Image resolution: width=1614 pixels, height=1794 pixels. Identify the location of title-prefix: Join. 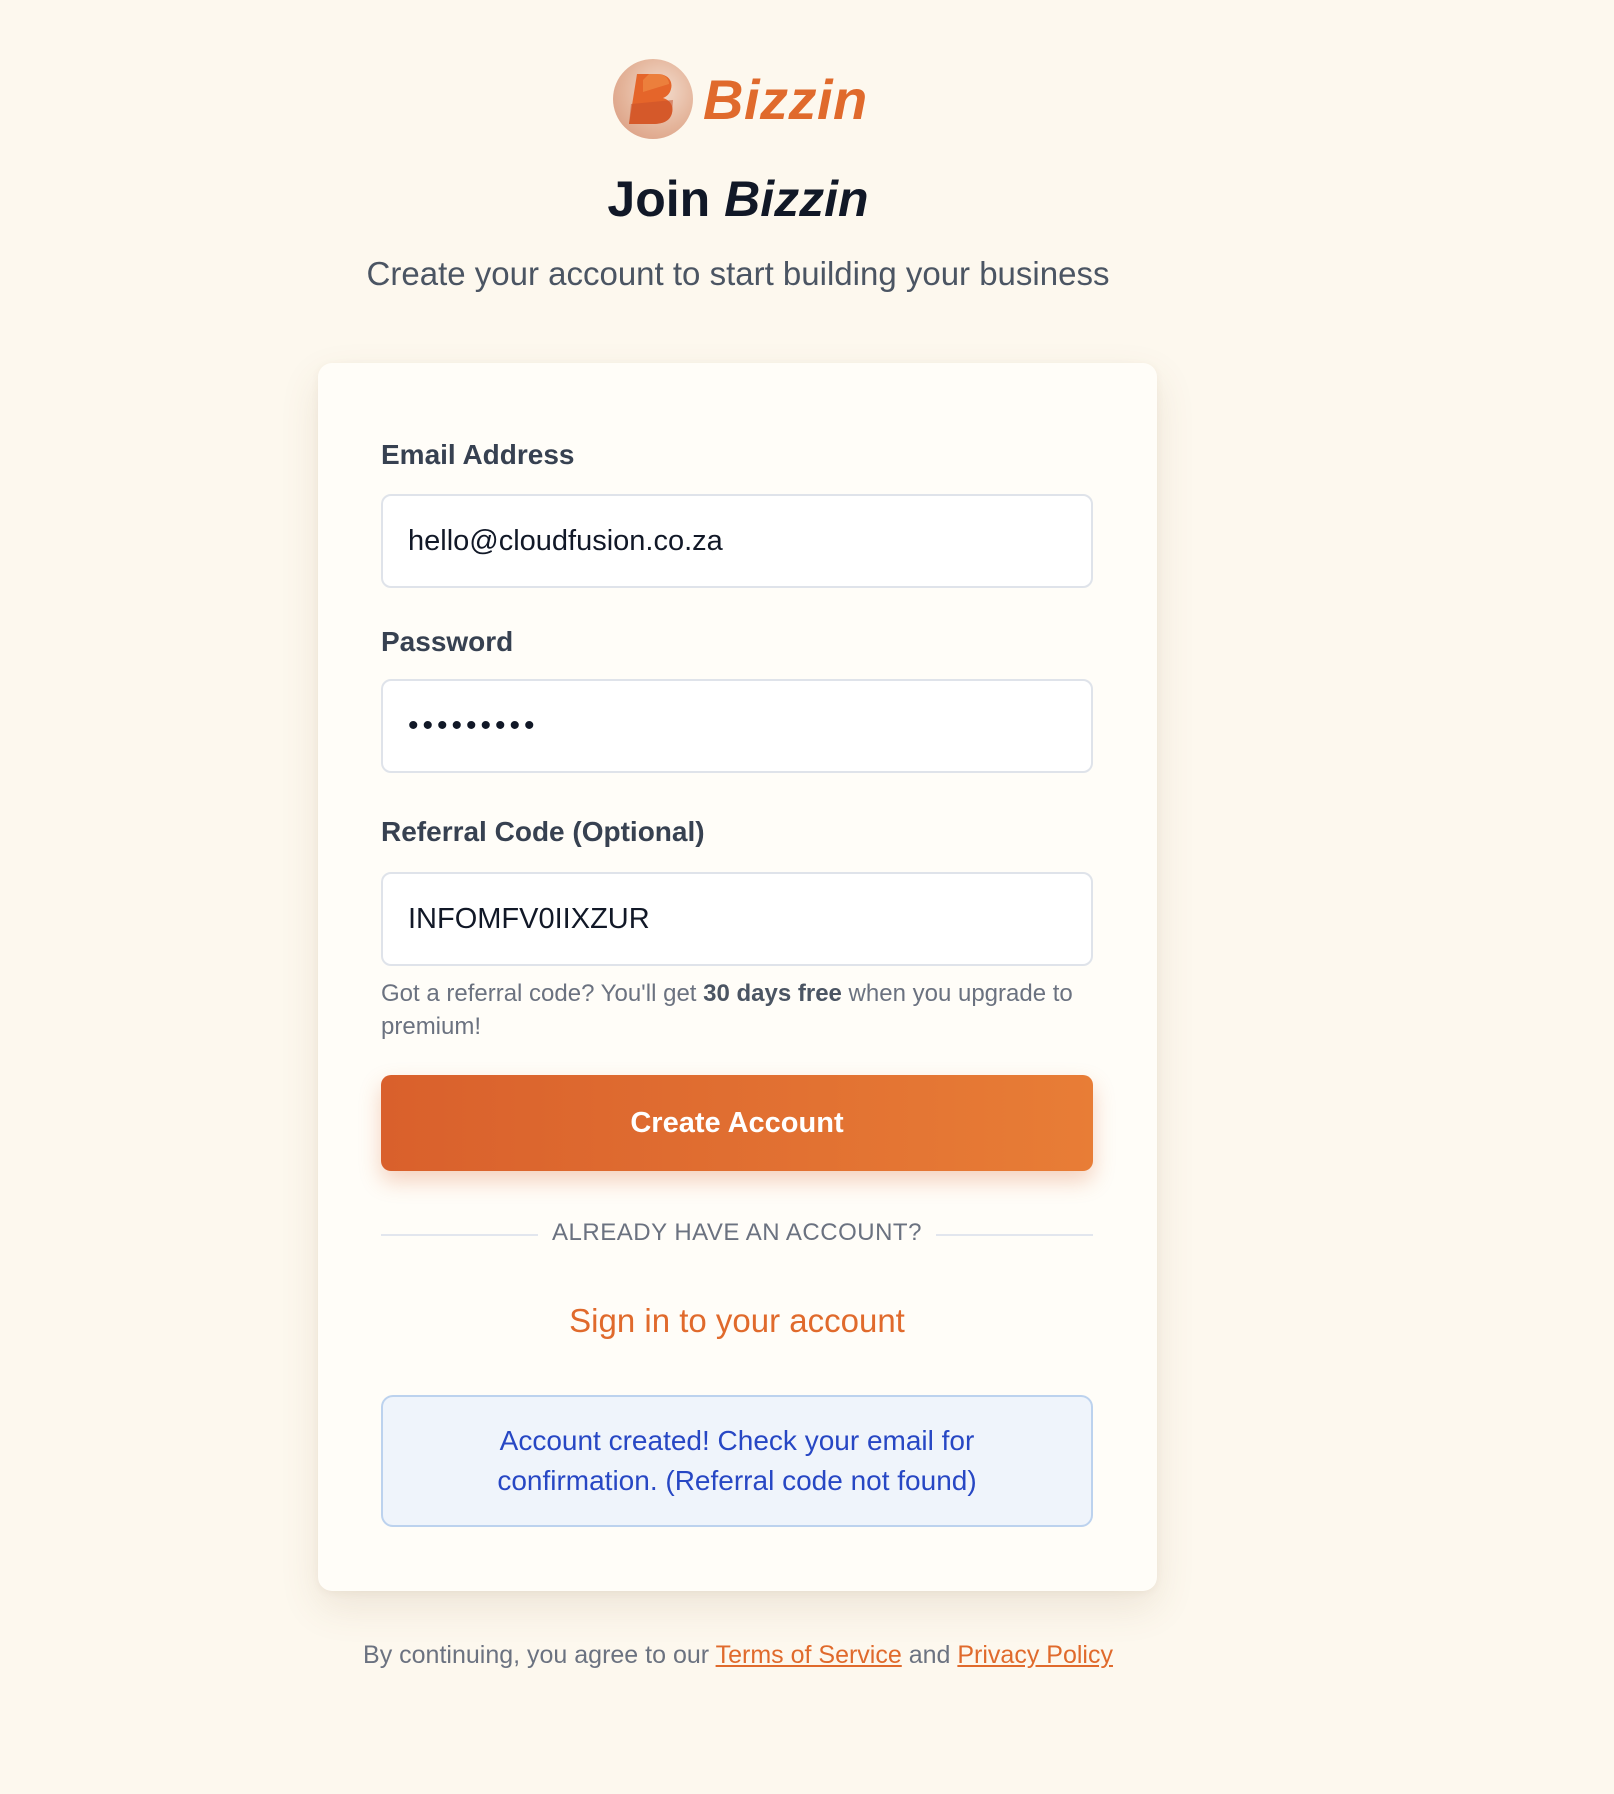
(659, 199).